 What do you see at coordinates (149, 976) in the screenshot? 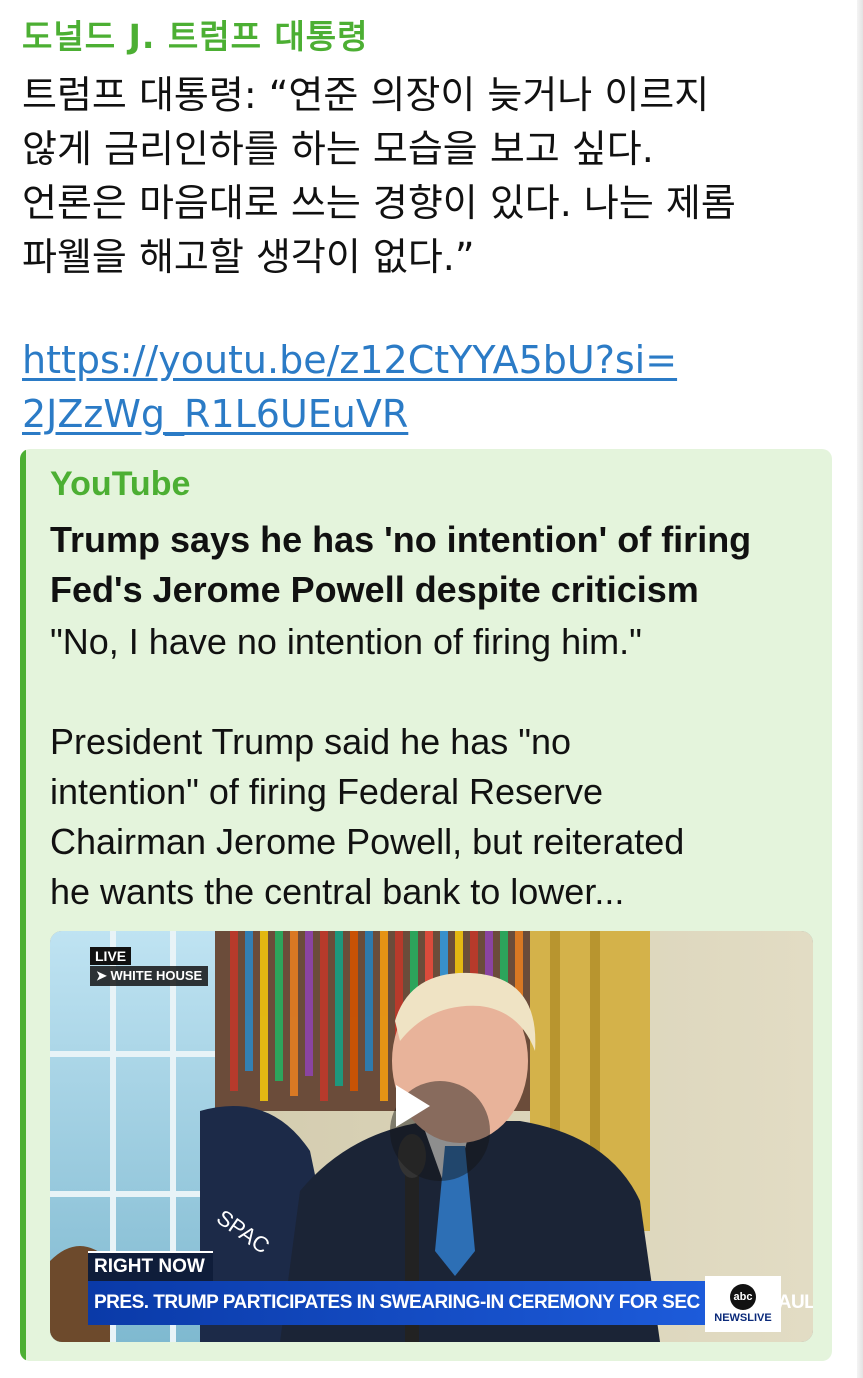
I see `location-badge: ➤ WHITE HOUSE` at bounding box center [149, 976].